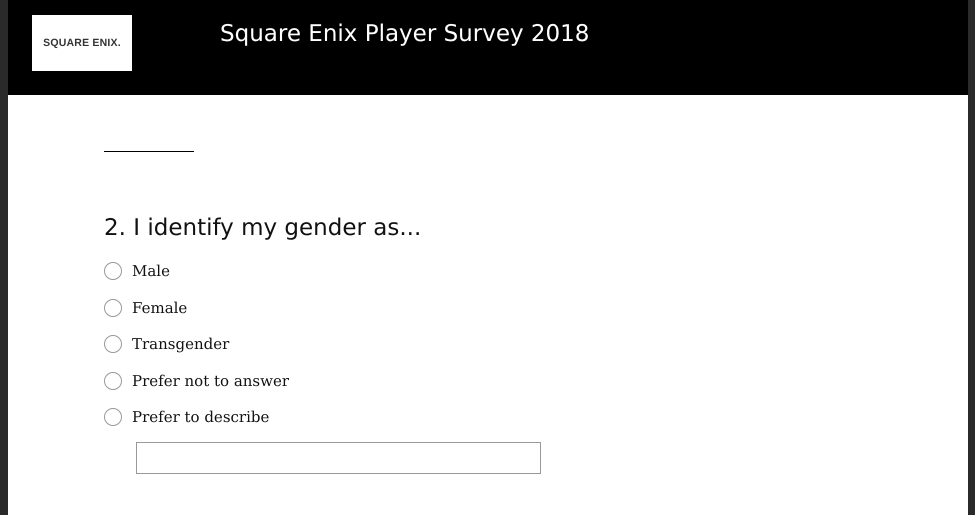 The height and width of the screenshot is (515, 975). I want to click on option-label: Transgender, so click(181, 344).